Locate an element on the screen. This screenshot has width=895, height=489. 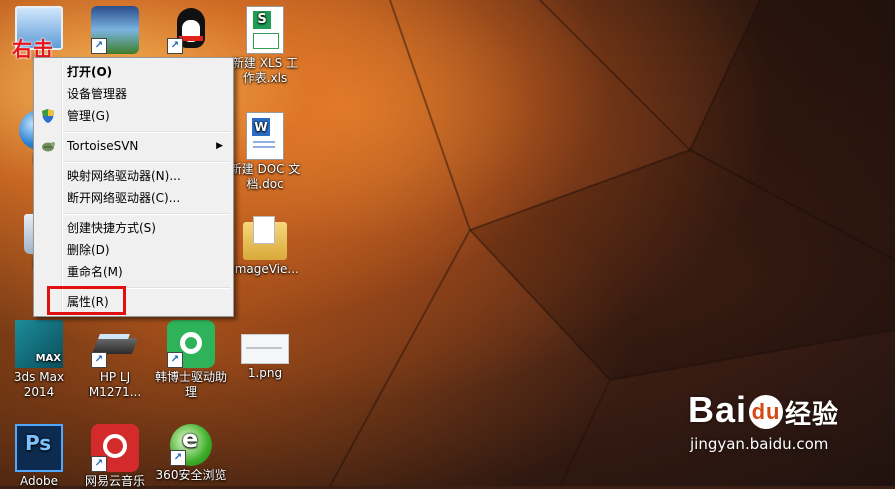
menu-item-label: 删除(D) is located at coordinates (88, 250).